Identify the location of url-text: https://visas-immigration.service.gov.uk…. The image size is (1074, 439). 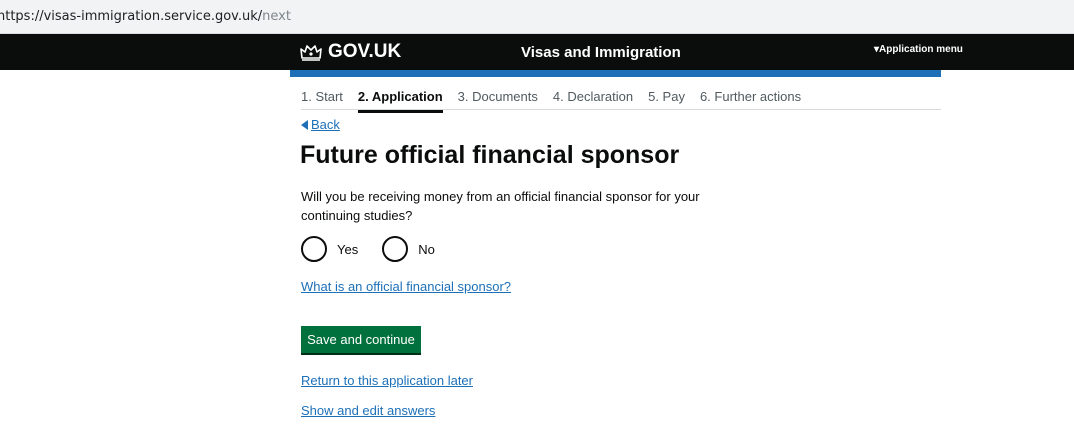
(145, 16).